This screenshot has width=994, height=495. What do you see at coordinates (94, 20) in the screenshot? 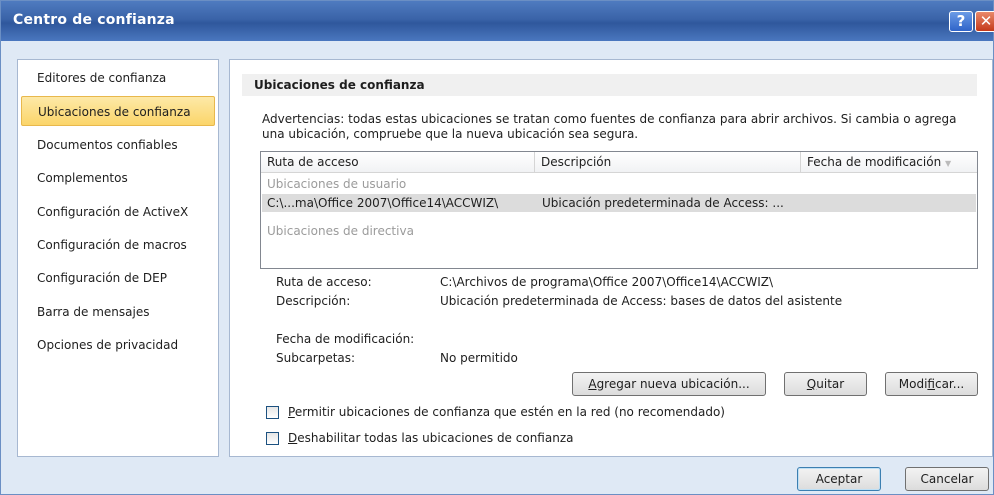
I see `window-title: Centro de confianza` at bounding box center [94, 20].